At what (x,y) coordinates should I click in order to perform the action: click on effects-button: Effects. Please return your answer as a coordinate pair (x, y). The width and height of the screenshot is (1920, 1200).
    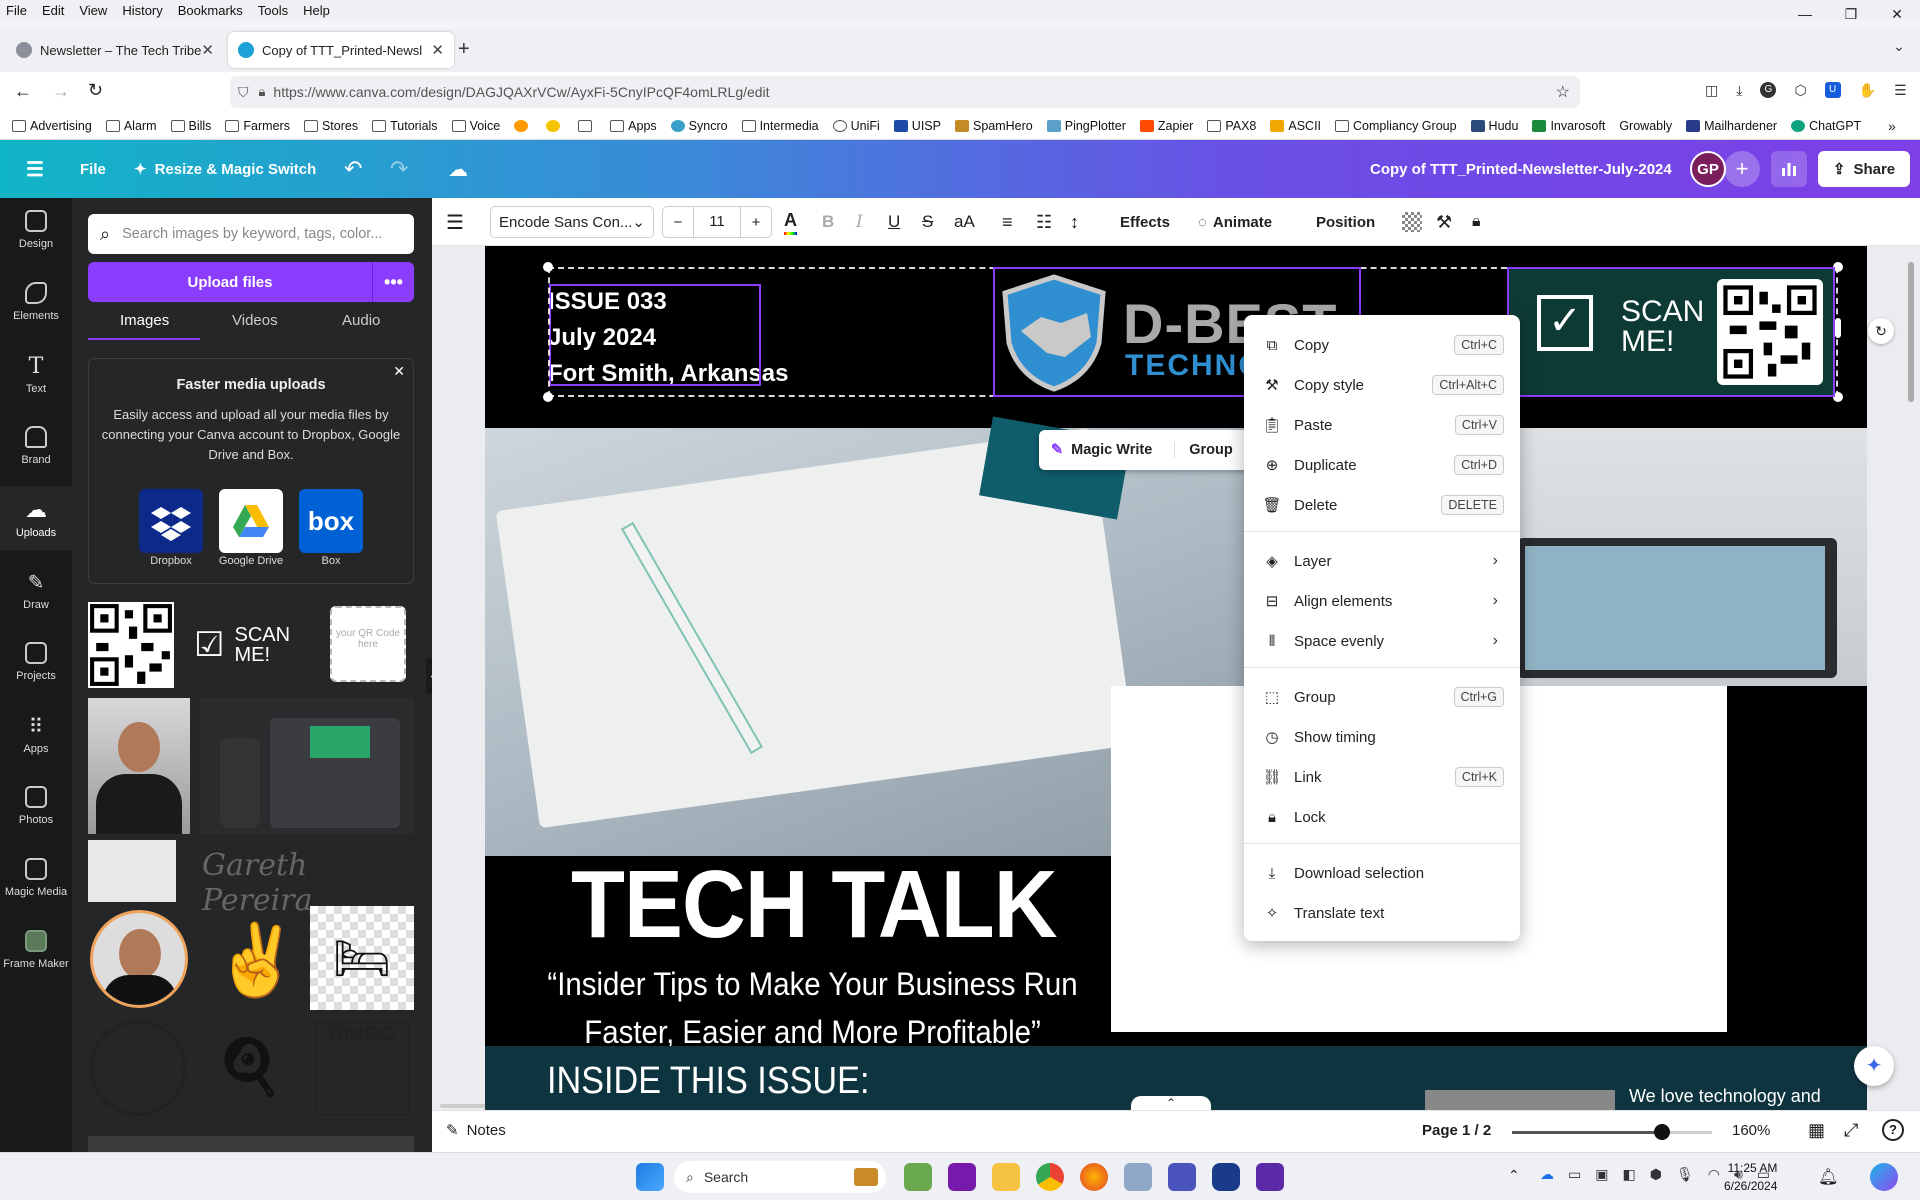
    Looking at the image, I should click on (1145, 222).